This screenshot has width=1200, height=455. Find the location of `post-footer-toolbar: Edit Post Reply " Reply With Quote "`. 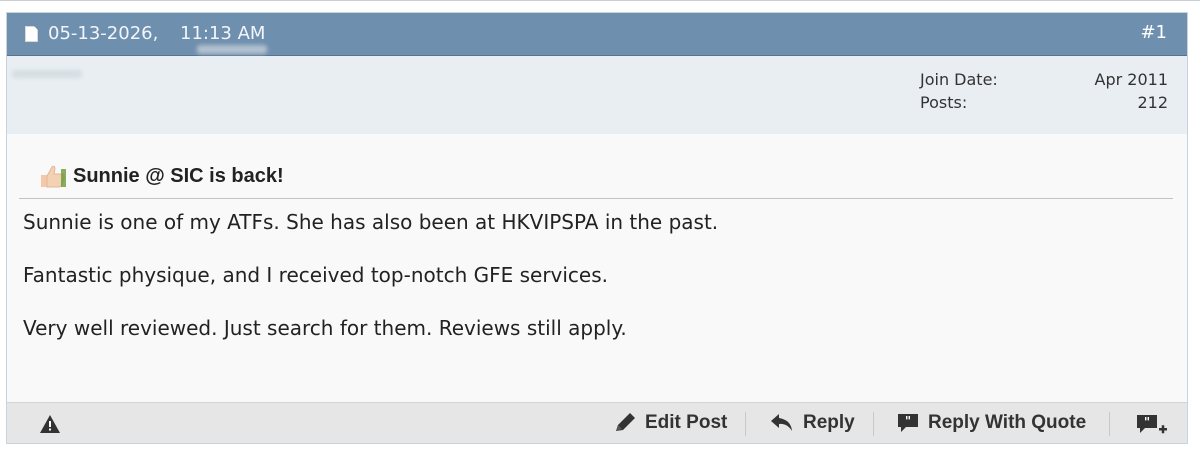

post-footer-toolbar: Edit Post Reply " Reply With Quote " is located at coordinates (597, 422).